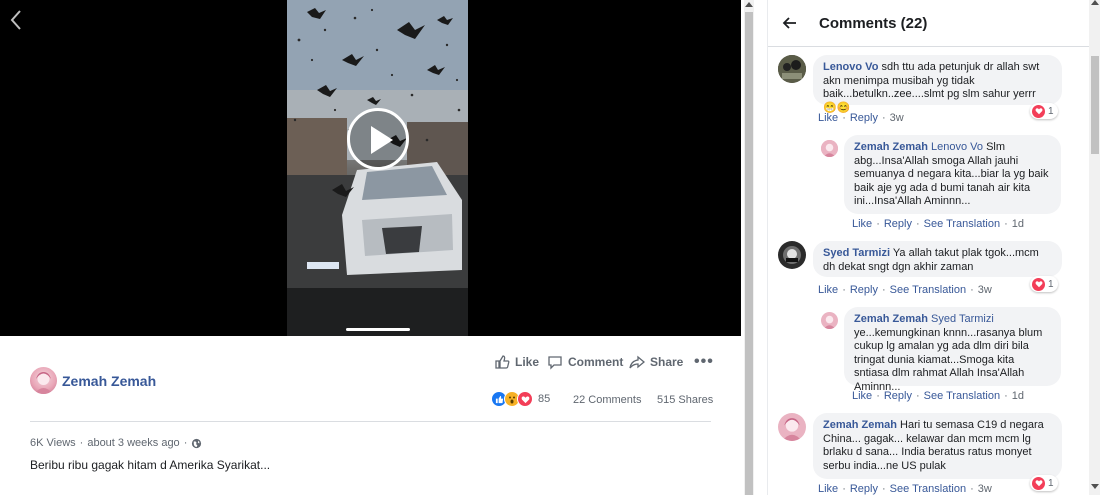  I want to click on video-progress-bar, so click(378, 329).